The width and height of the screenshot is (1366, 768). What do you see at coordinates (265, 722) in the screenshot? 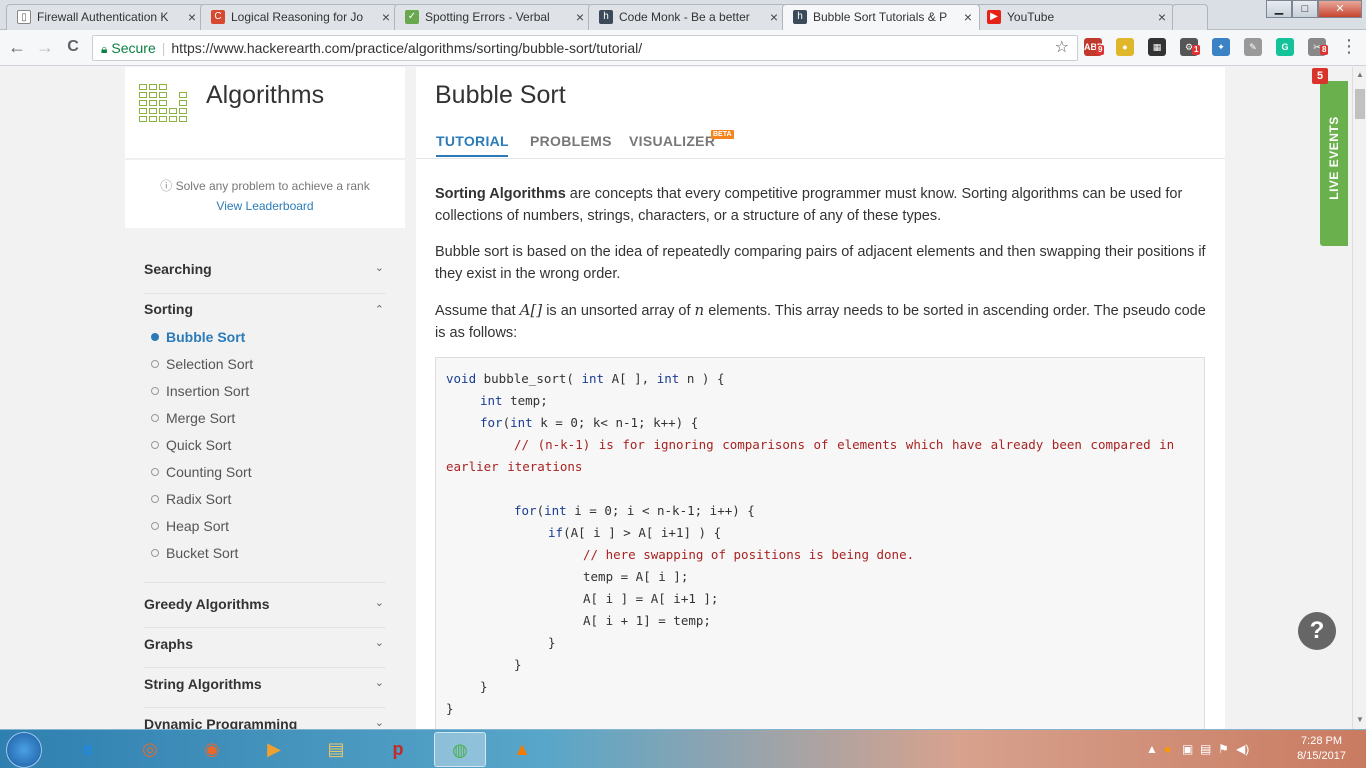
I see `sidebar-category-dp: Dynamic Programming ⌄` at bounding box center [265, 722].